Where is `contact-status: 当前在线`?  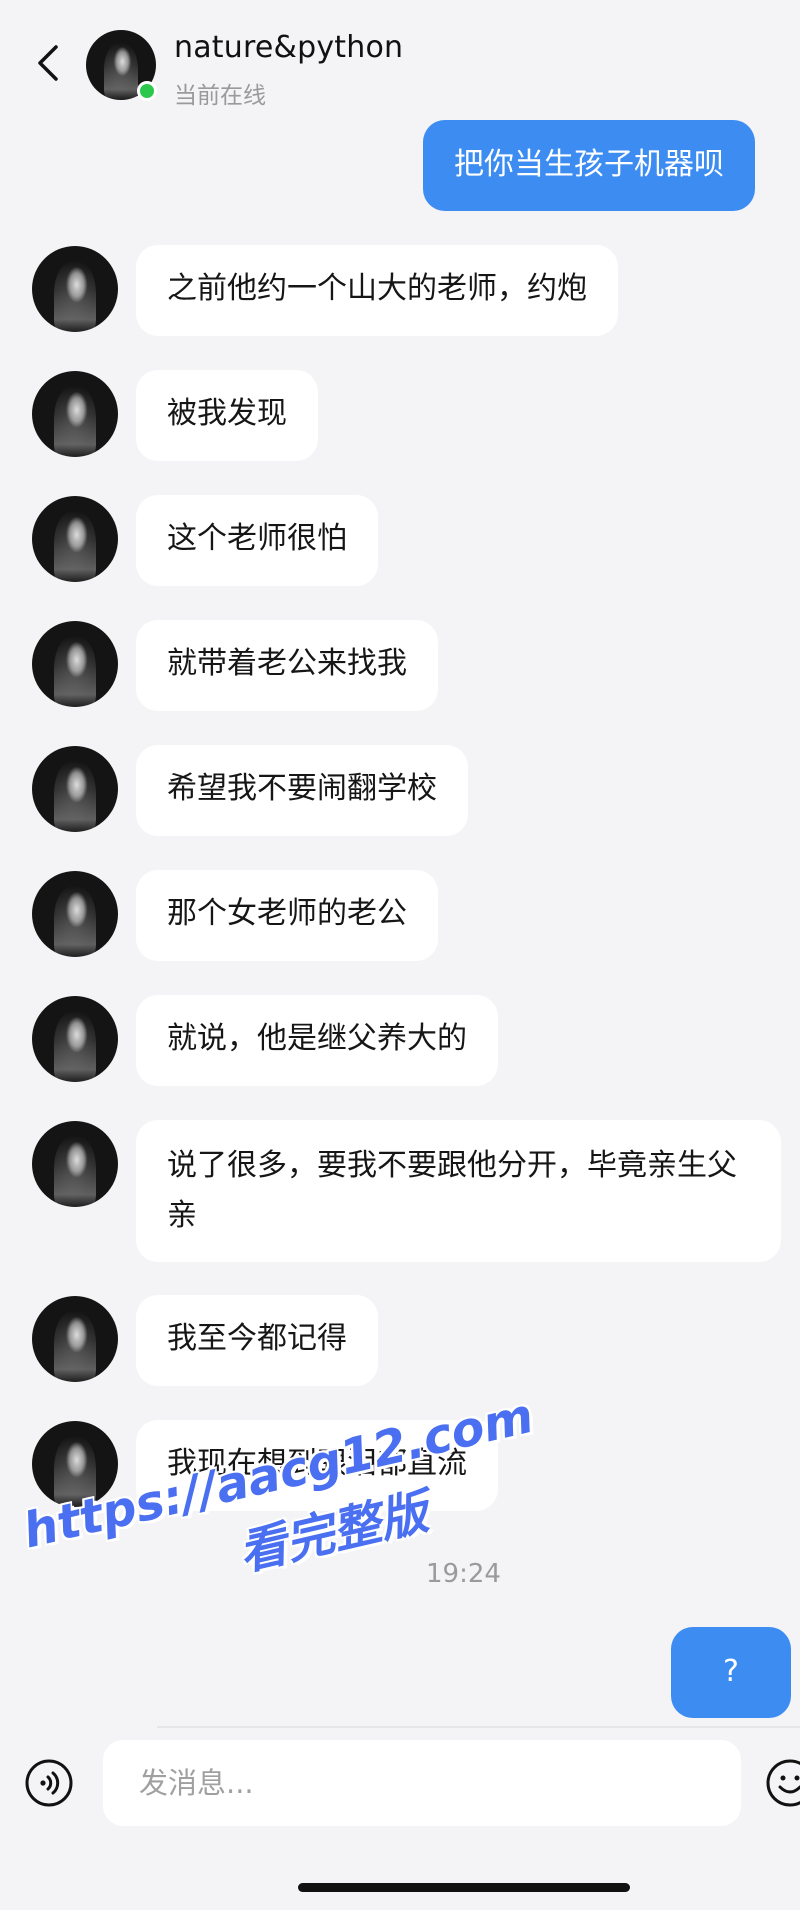
contact-status: 当前在线 is located at coordinates (220, 96).